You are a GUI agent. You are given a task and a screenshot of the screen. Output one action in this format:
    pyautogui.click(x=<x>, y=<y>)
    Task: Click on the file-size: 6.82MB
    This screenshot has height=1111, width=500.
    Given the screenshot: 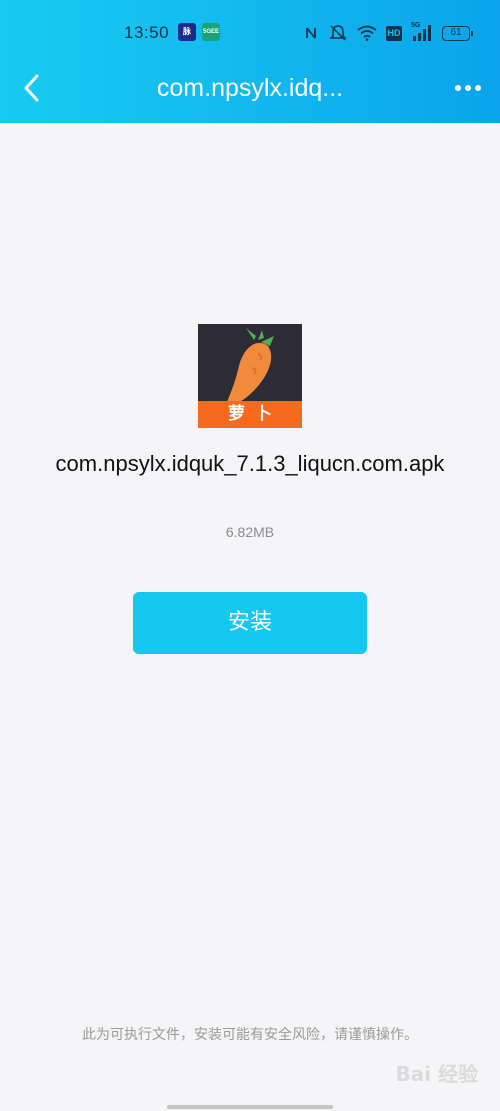 What is the action you would take?
    pyautogui.click(x=250, y=532)
    